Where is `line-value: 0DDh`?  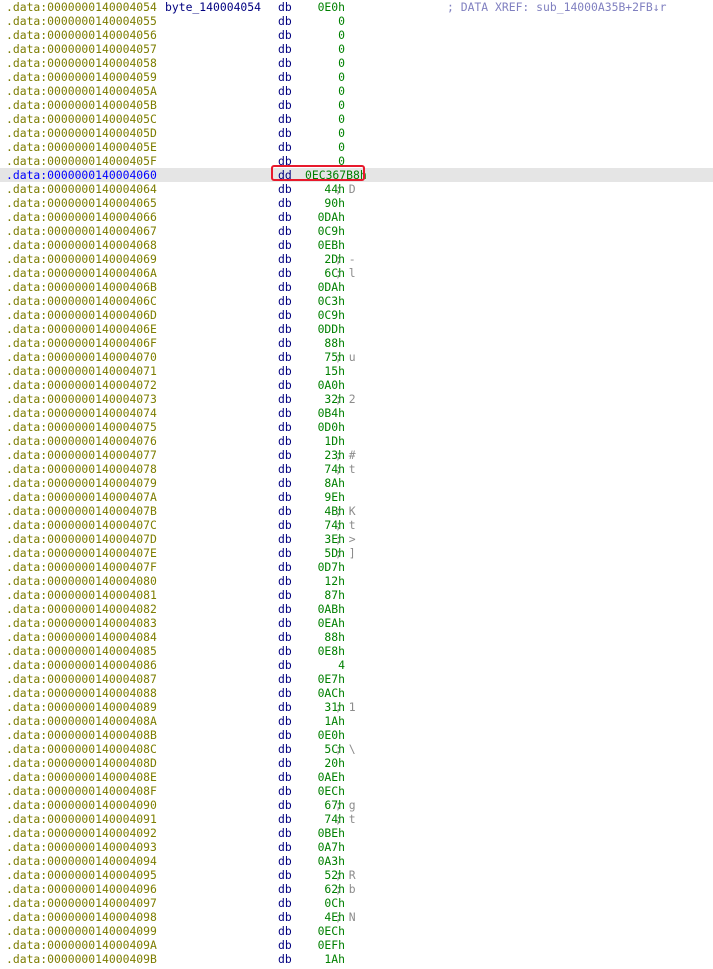
line-value: 0DDh is located at coordinates (325, 329).